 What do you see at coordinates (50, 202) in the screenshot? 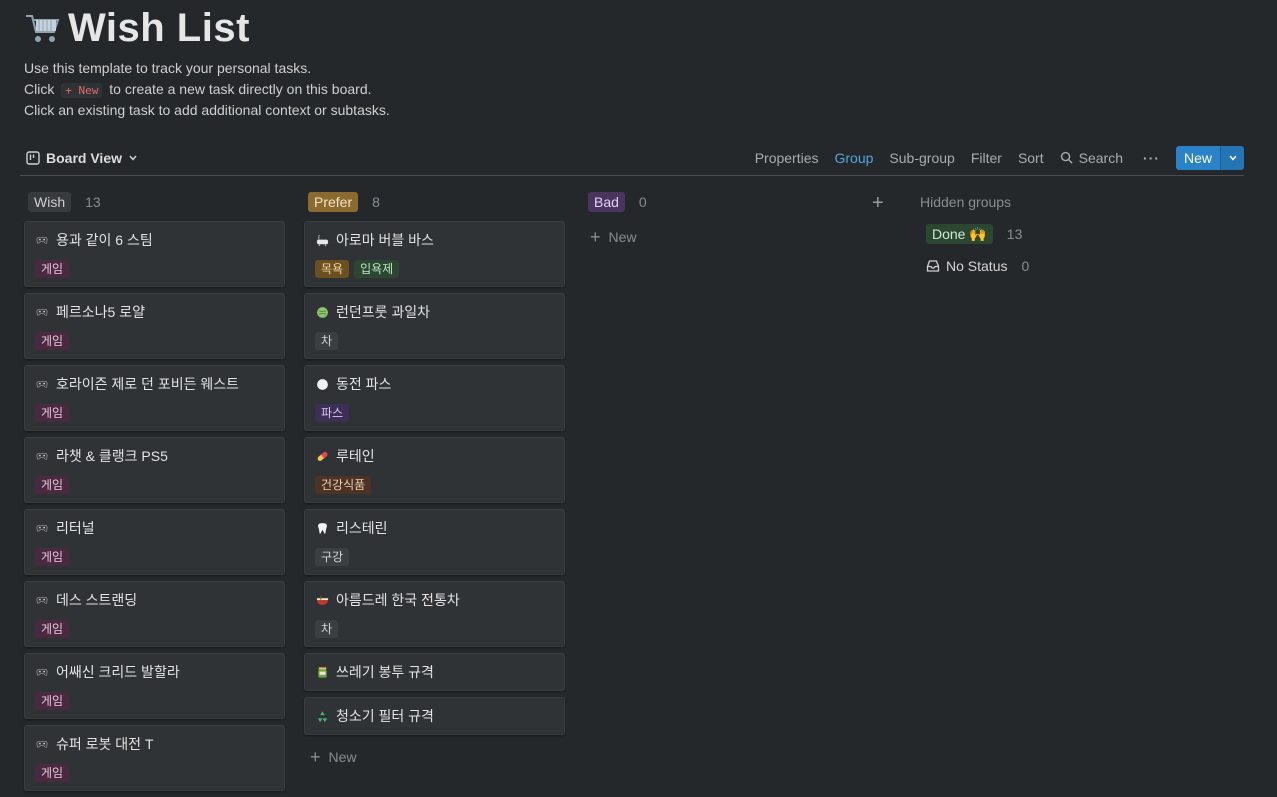
I see `group-label: Wish` at bounding box center [50, 202].